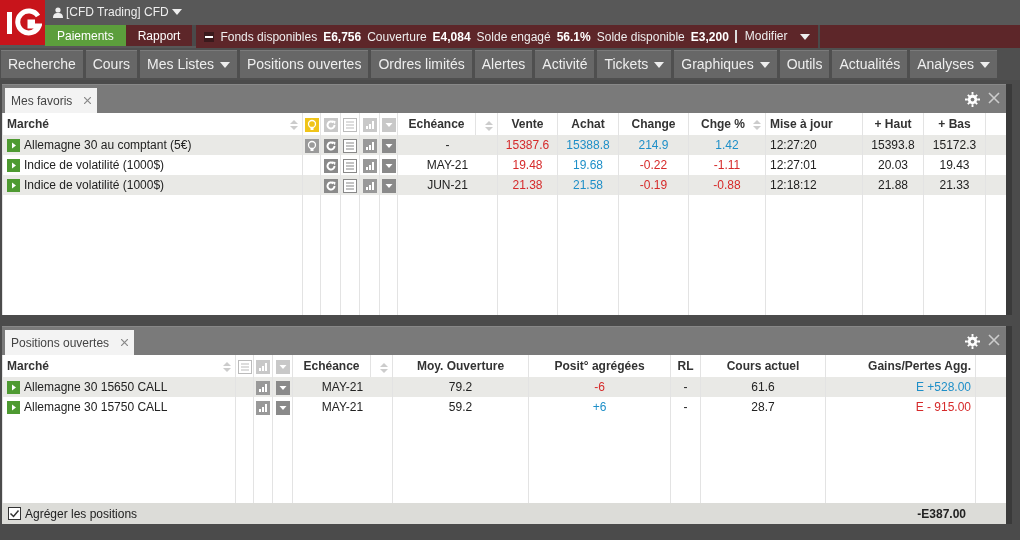 Image resolution: width=1020 pixels, height=540 pixels. I want to click on market-name: Allemagne 30 15750 CALL, so click(96, 407).